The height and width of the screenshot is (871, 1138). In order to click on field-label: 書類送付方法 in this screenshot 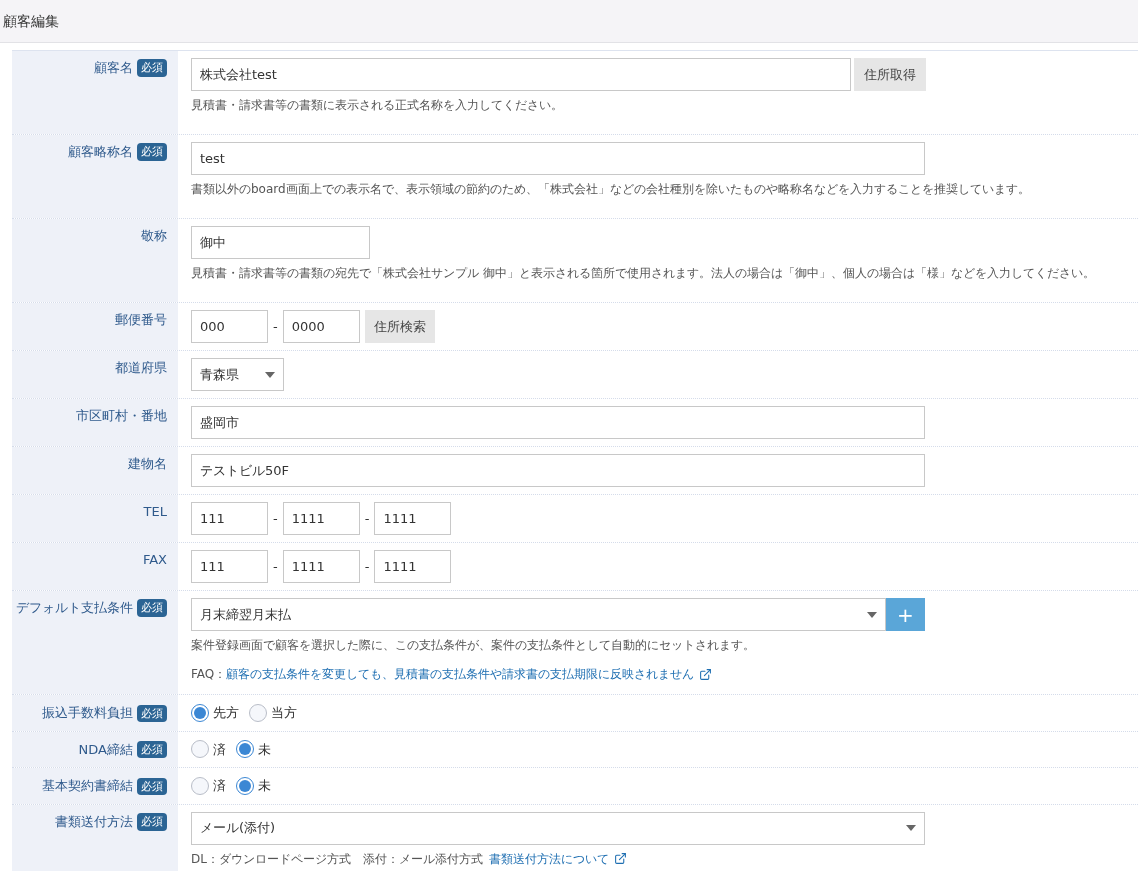, I will do `click(94, 821)`.